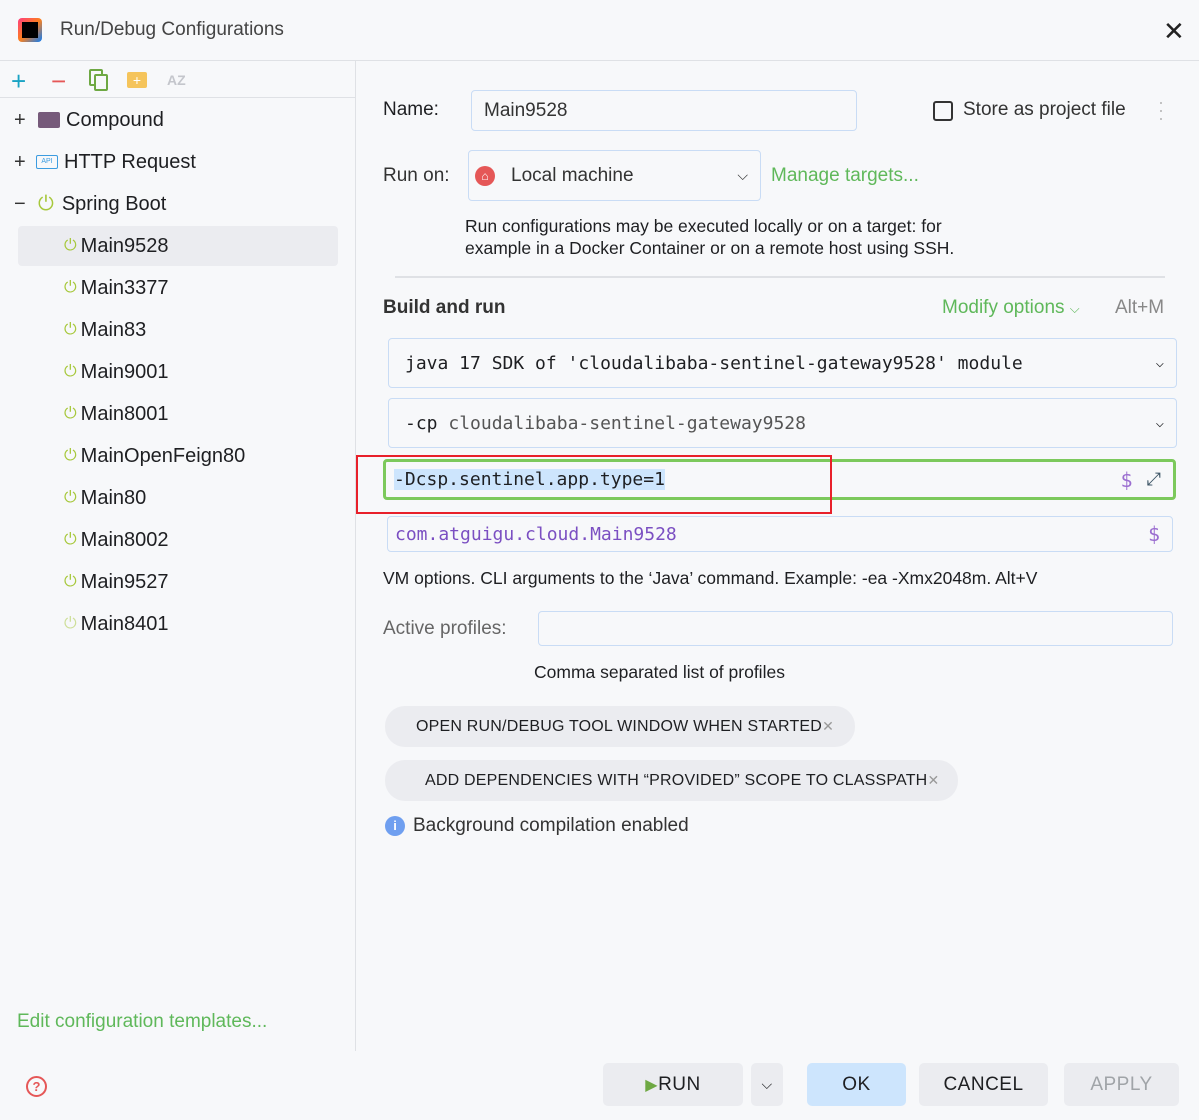  Describe the element at coordinates (124, 287) in the screenshot. I see `tree-label: Main3377` at that location.